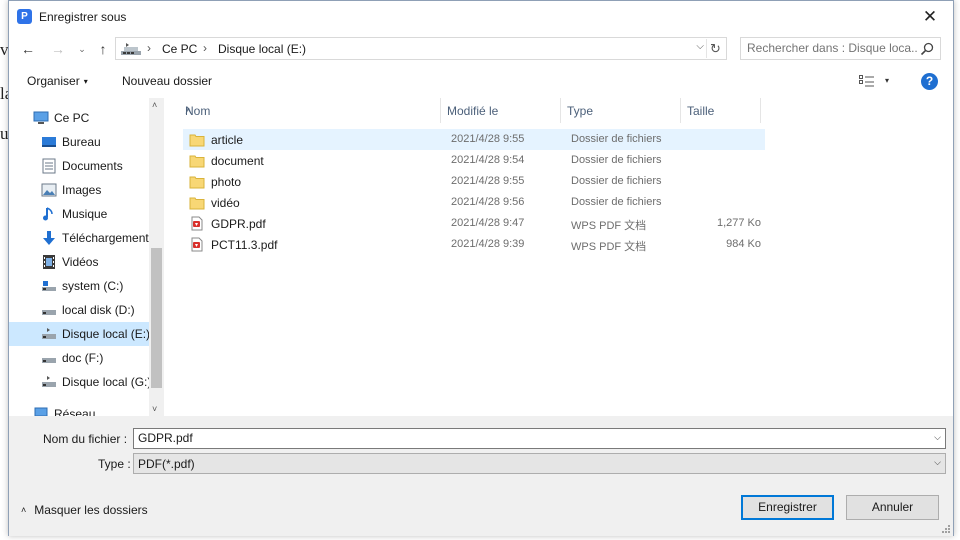  What do you see at coordinates (82, 190) in the screenshot?
I see `sidebar-item-label: Images` at bounding box center [82, 190].